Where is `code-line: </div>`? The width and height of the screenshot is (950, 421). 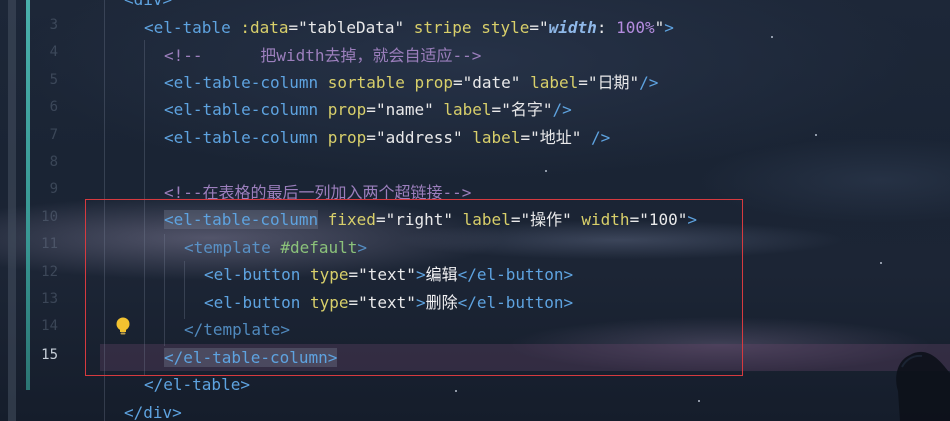
code-line: </div> is located at coordinates (153, 410).